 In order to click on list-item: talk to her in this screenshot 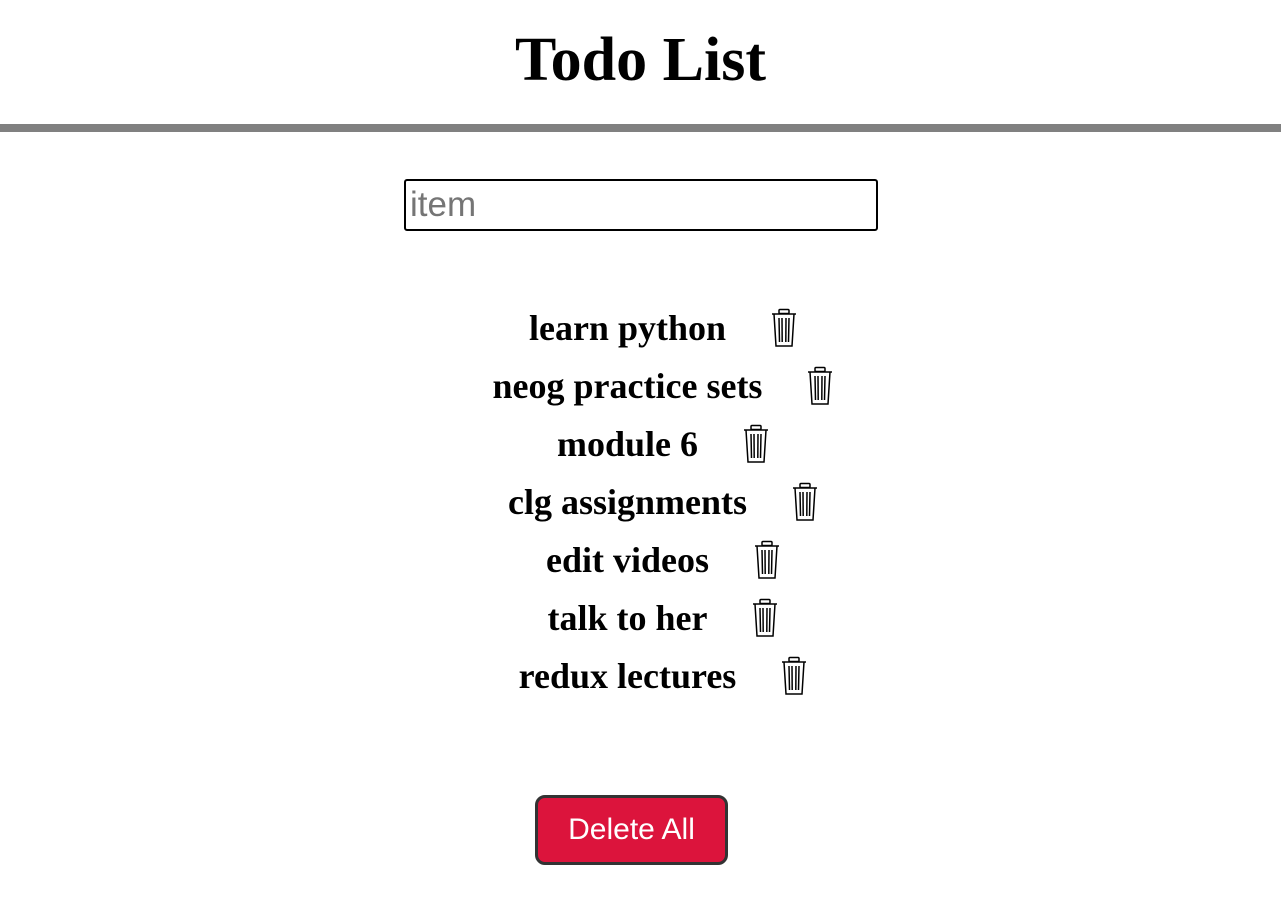, I will do `click(640, 618)`.